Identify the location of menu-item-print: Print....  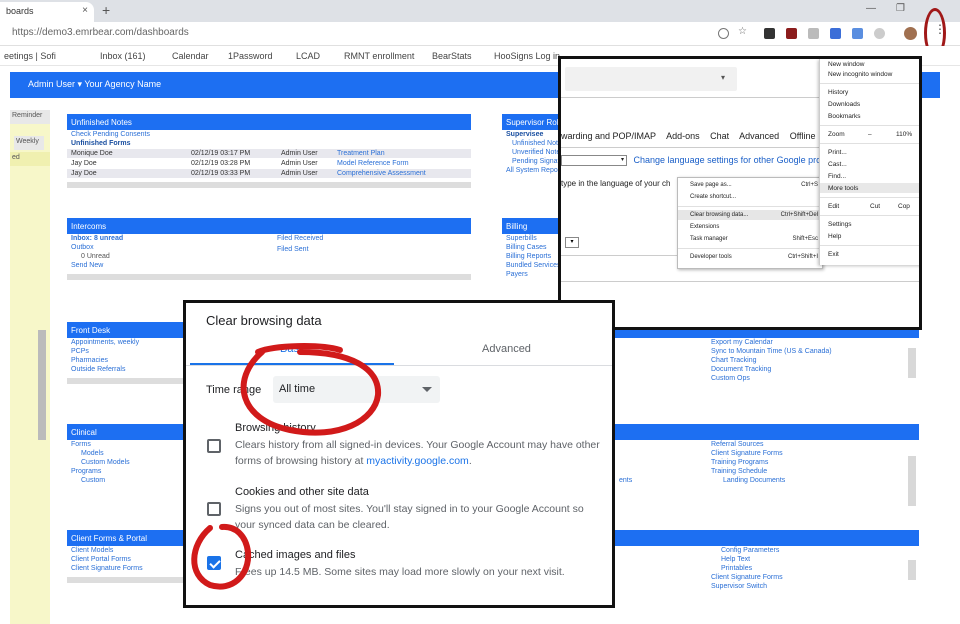
(837, 152).